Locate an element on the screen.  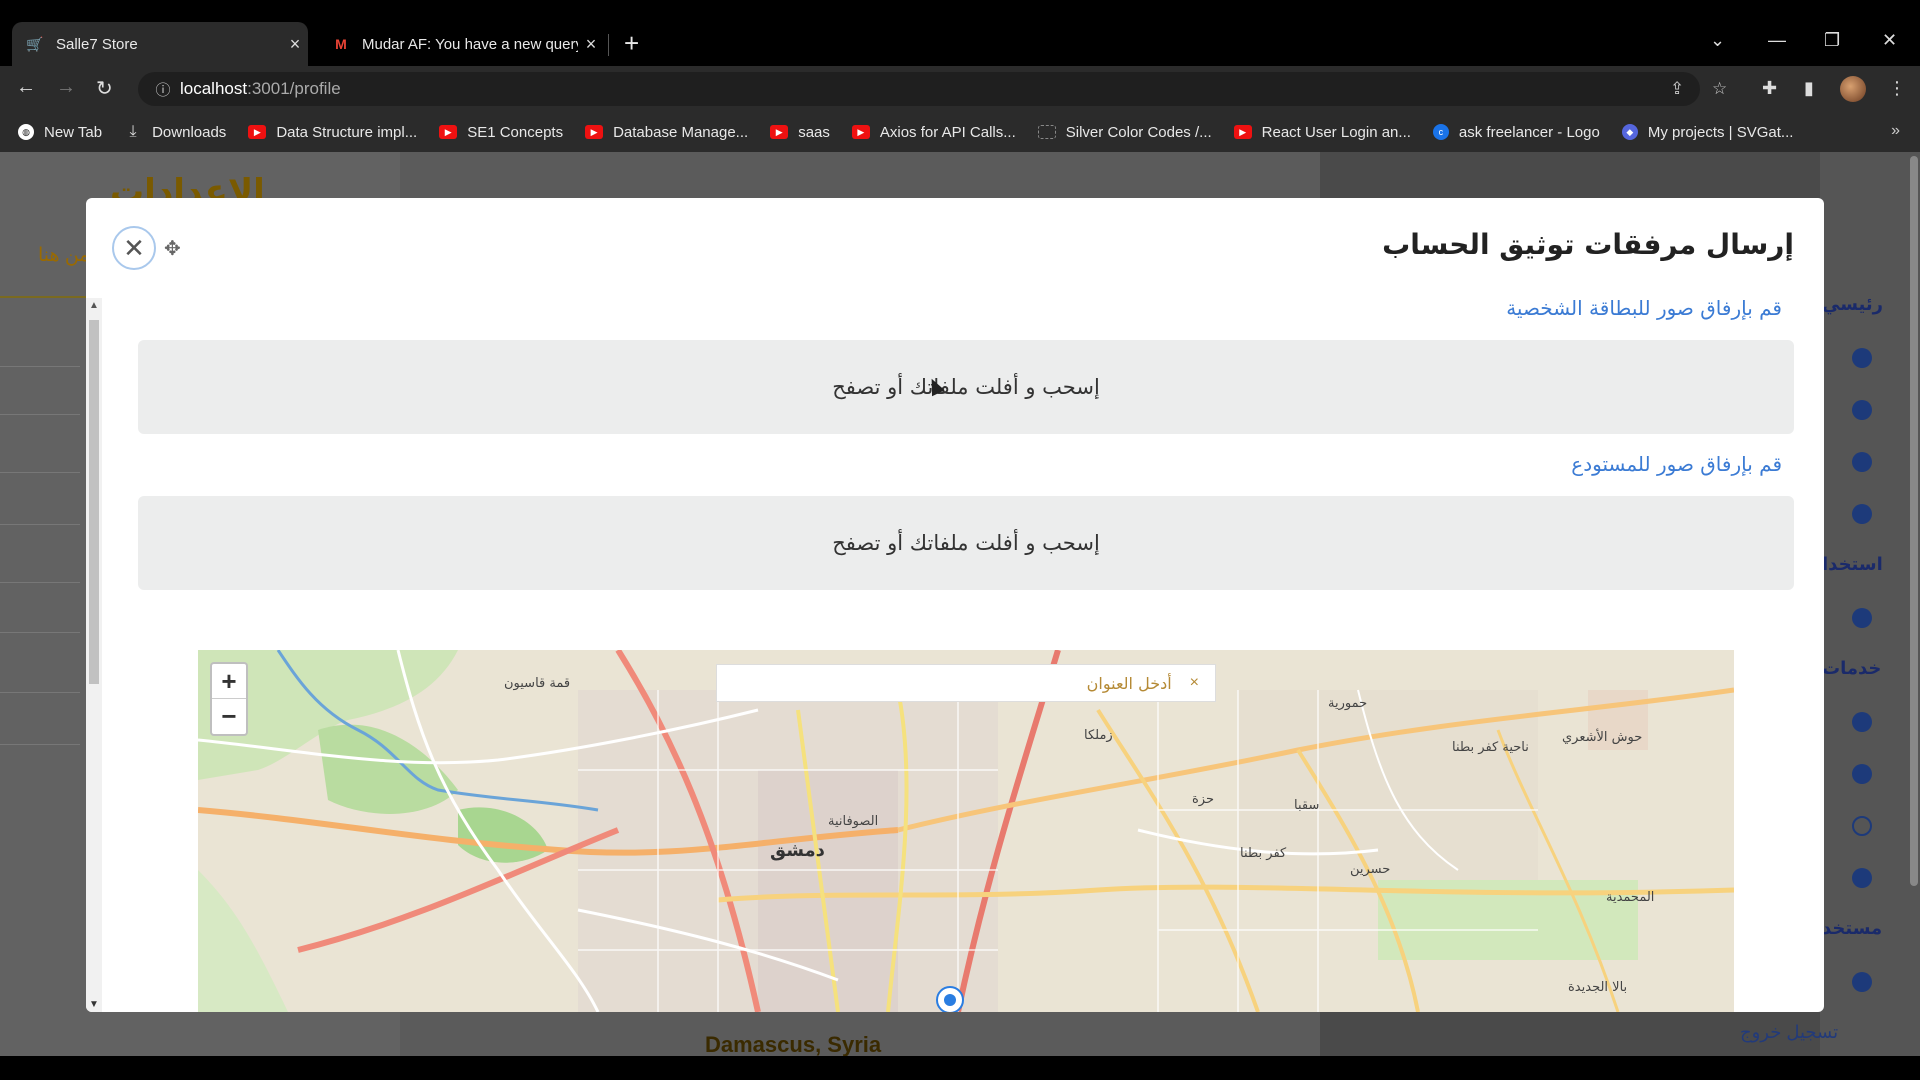
url-host: localhost is located at coordinates (214, 88).